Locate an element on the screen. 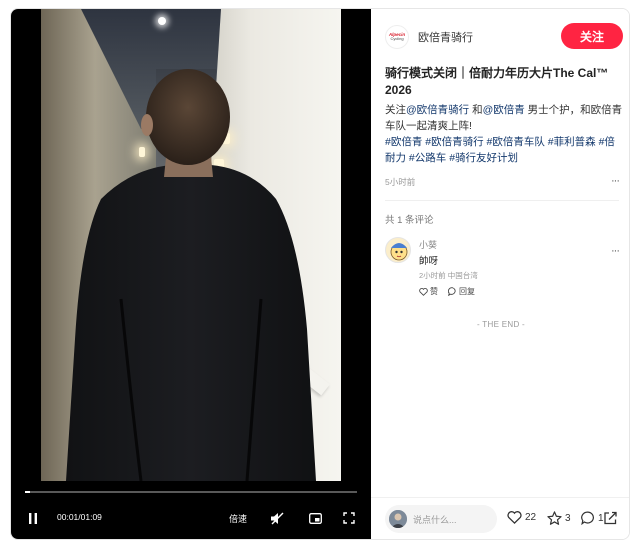  scene-ceiling-light is located at coordinates (162, 21).